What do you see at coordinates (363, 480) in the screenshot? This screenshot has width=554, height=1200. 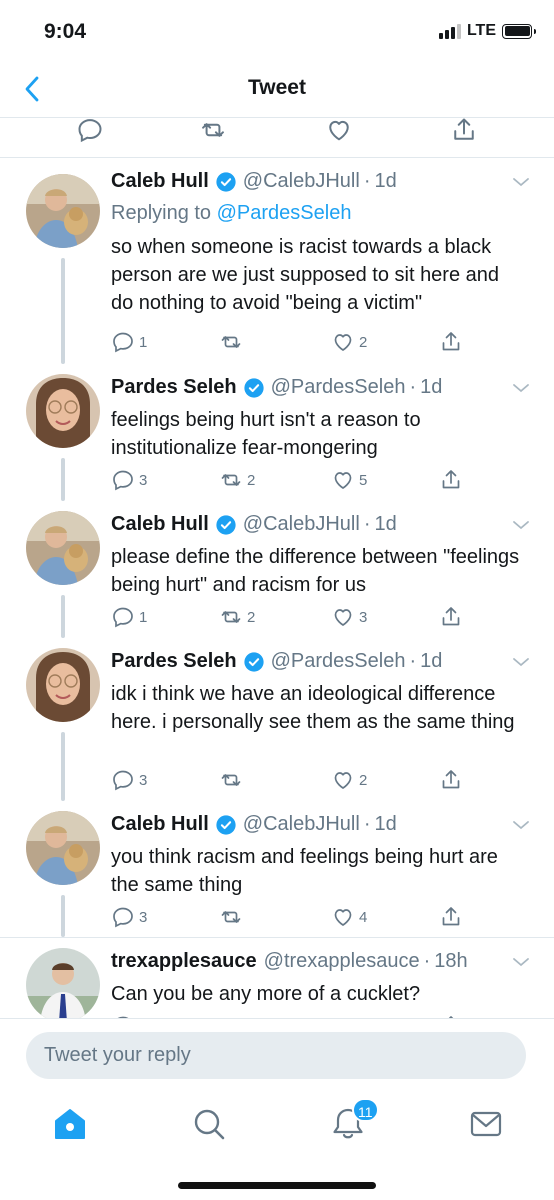 I see `like-count: 5` at bounding box center [363, 480].